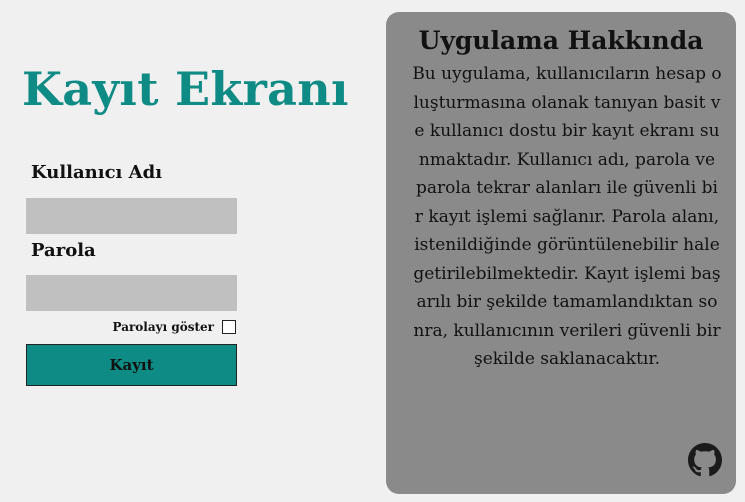  Describe the element at coordinates (97, 172) in the screenshot. I see `username-label: Kullanıcı Adı` at that location.